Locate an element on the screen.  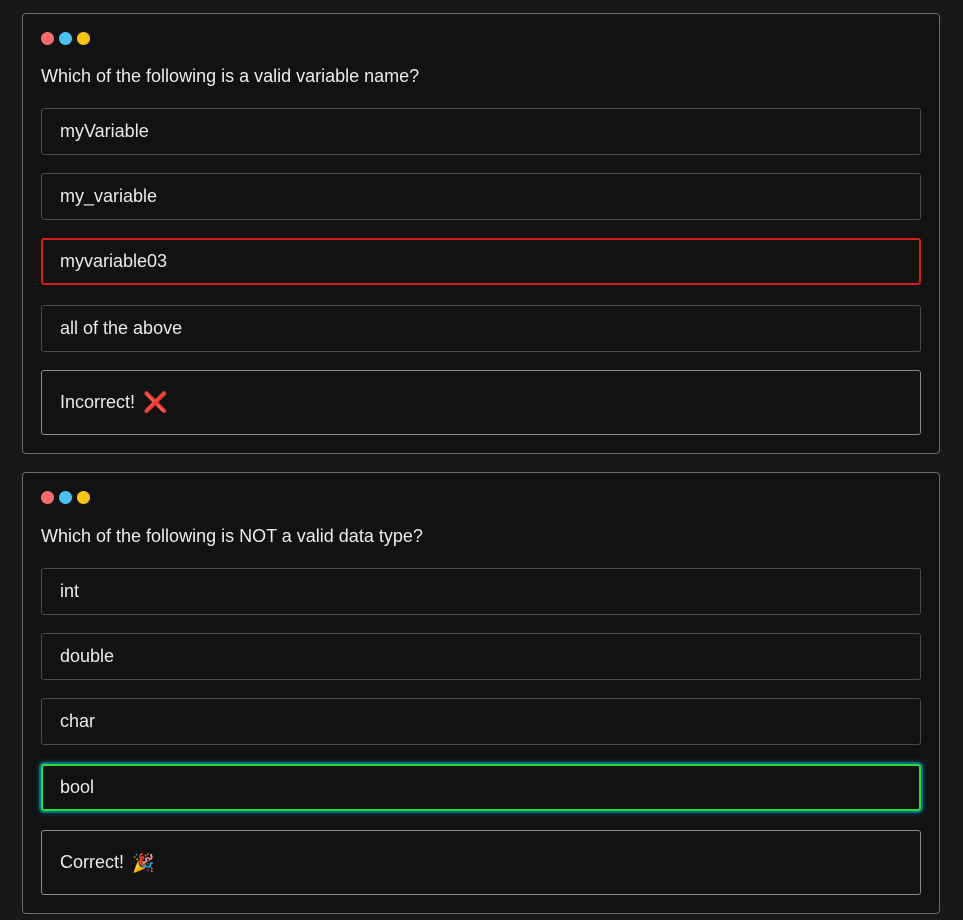
answer-option: int is located at coordinates (481, 591).